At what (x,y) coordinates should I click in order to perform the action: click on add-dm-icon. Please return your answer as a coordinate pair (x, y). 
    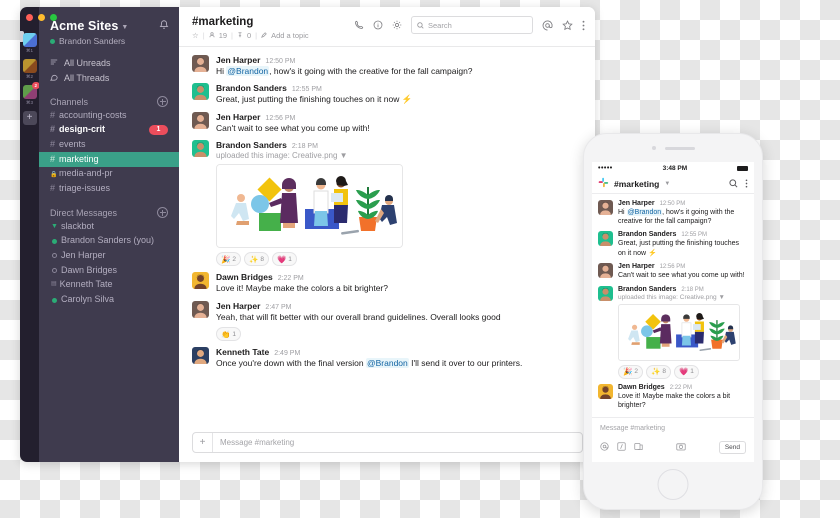
    Looking at the image, I should click on (162, 213).